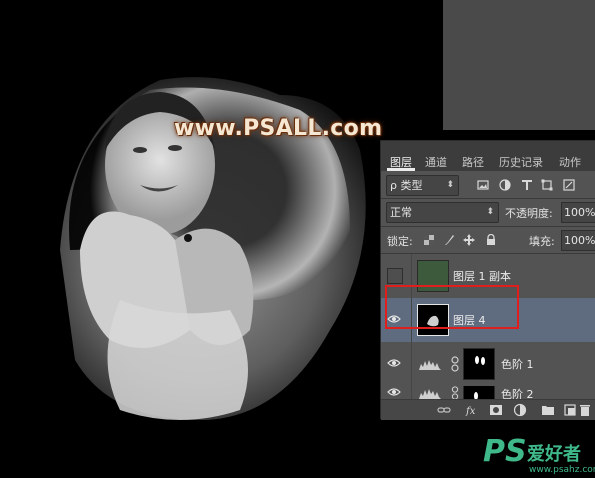 This screenshot has height=478, width=595. I want to click on layer-row: 色阶 2, so click(488, 392).